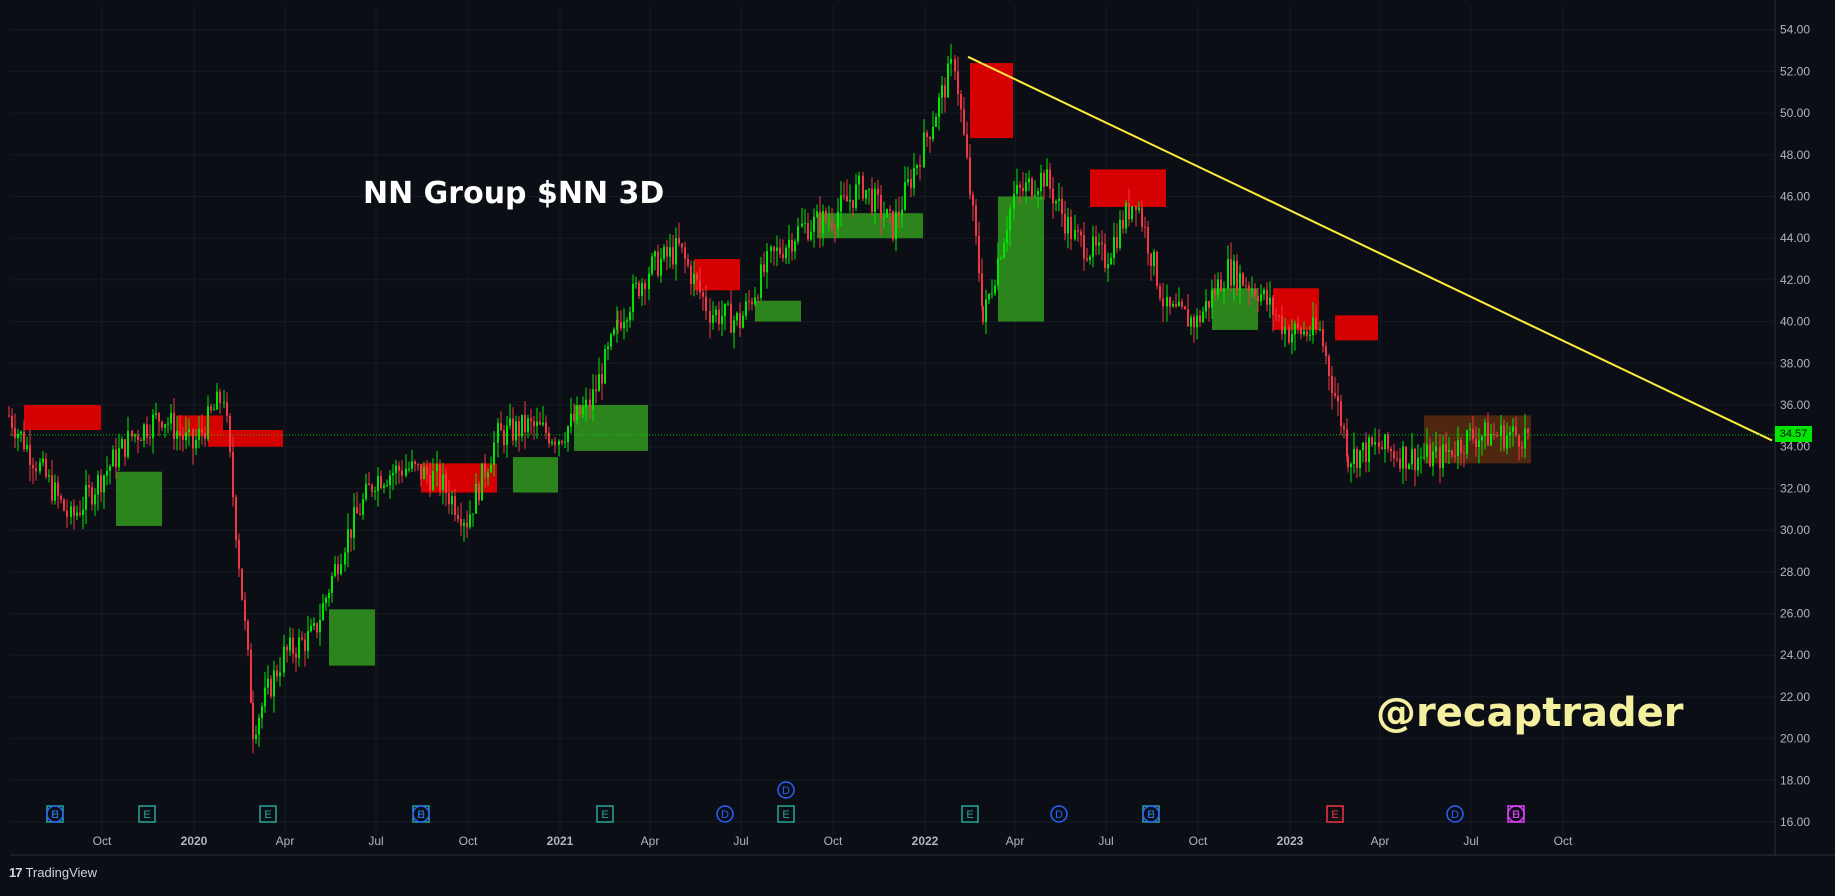 The height and width of the screenshot is (896, 1835). I want to click on tradingview-logo-text: TradingView, so click(61, 872).